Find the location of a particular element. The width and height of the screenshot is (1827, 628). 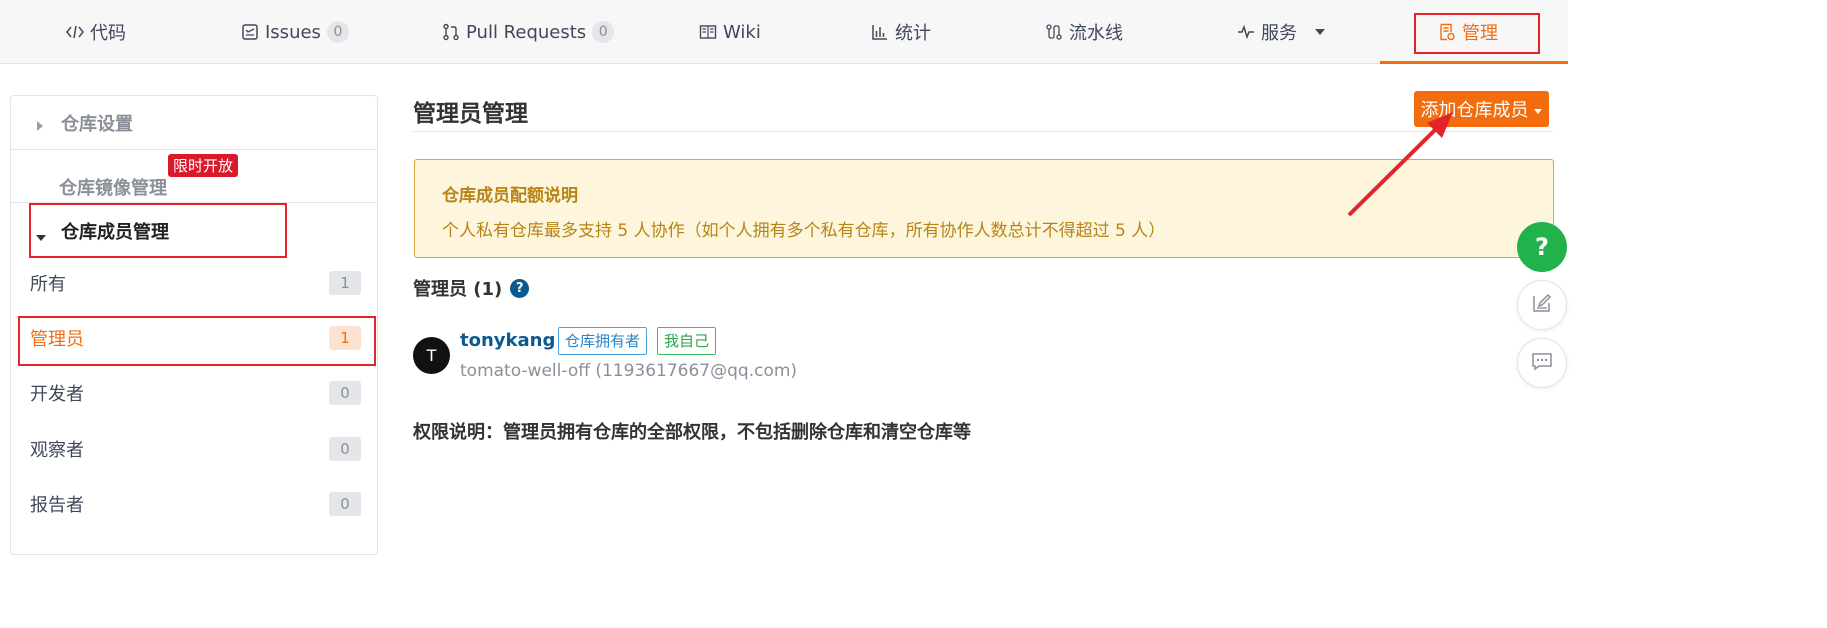

sidebar-item-label: 报告者 is located at coordinates (57, 505).